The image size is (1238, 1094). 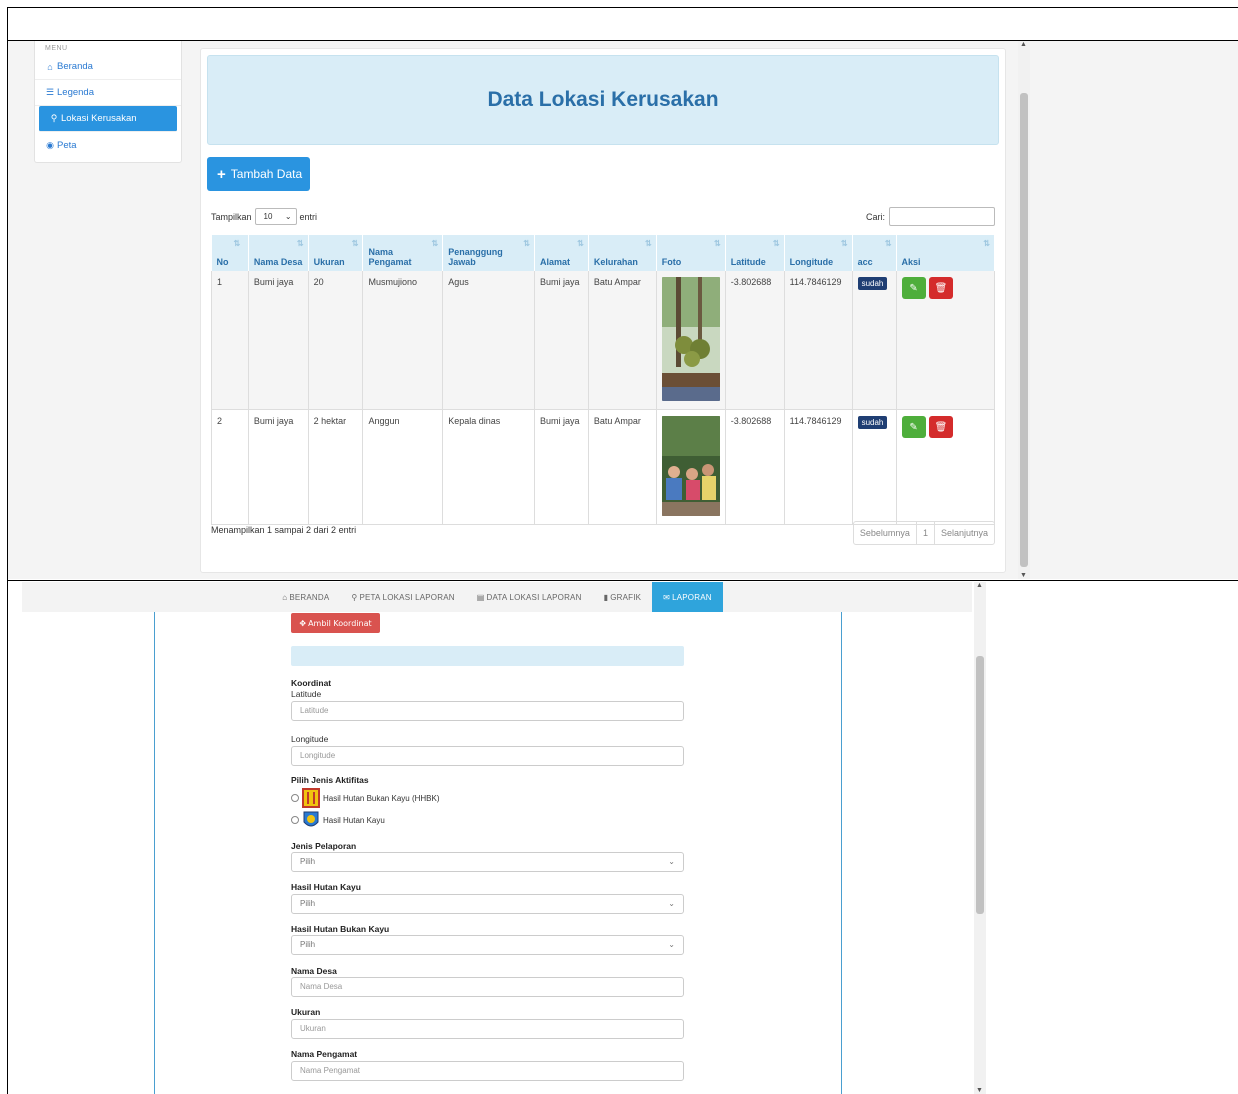 What do you see at coordinates (338, 820) in the screenshot?
I see `radio-hhk: Hasil Hutan Kayu` at bounding box center [338, 820].